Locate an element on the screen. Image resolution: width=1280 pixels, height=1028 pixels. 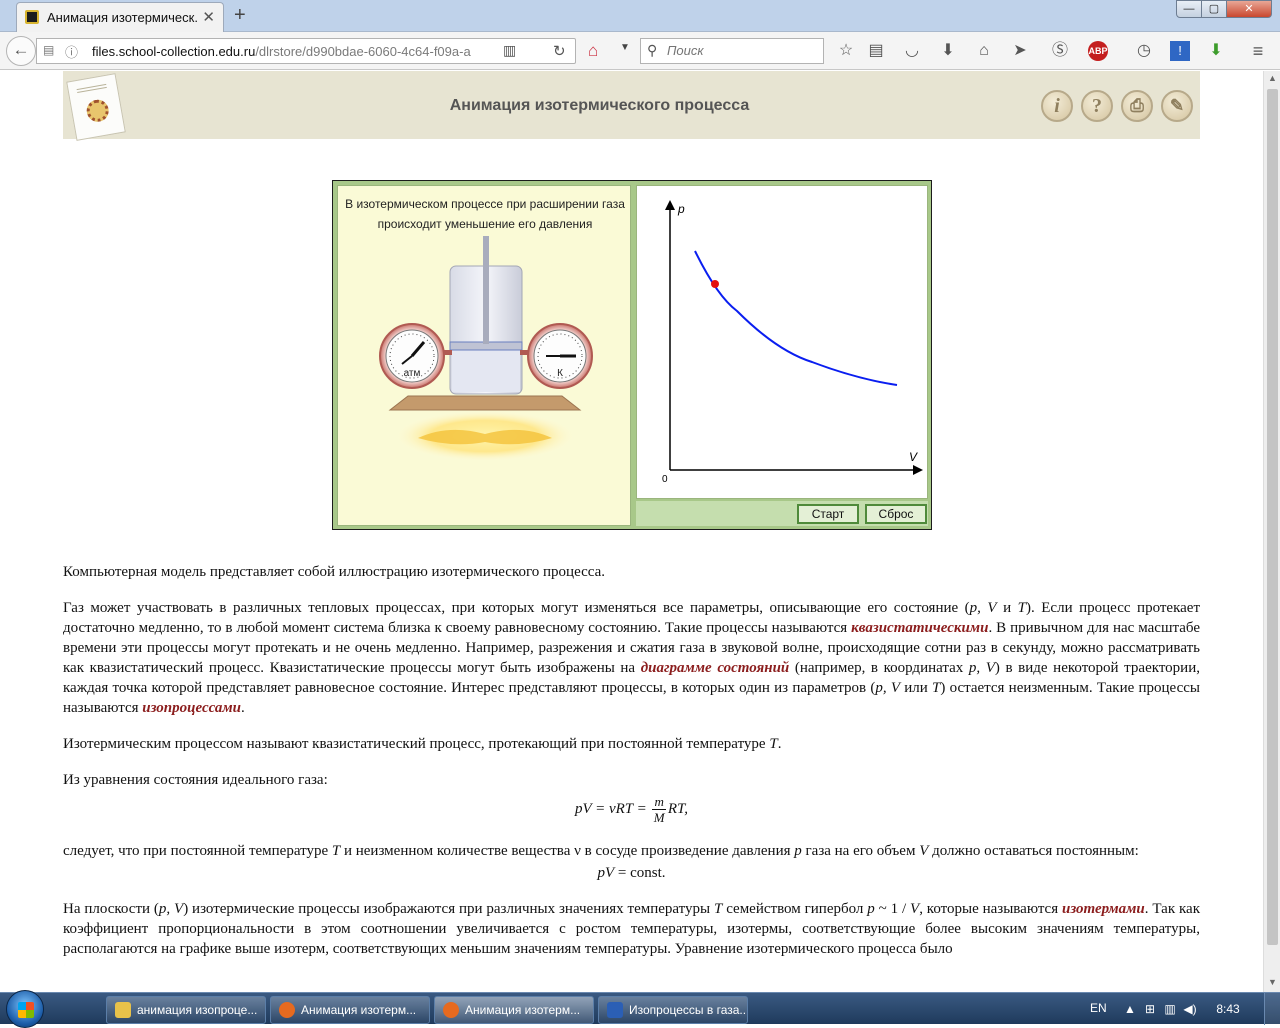
heater-table is located at coordinates (485, 403).